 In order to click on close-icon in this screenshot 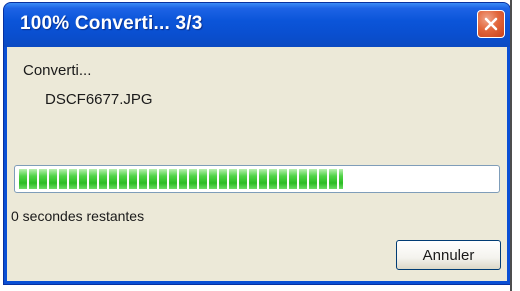, I will do `click(491, 24)`.